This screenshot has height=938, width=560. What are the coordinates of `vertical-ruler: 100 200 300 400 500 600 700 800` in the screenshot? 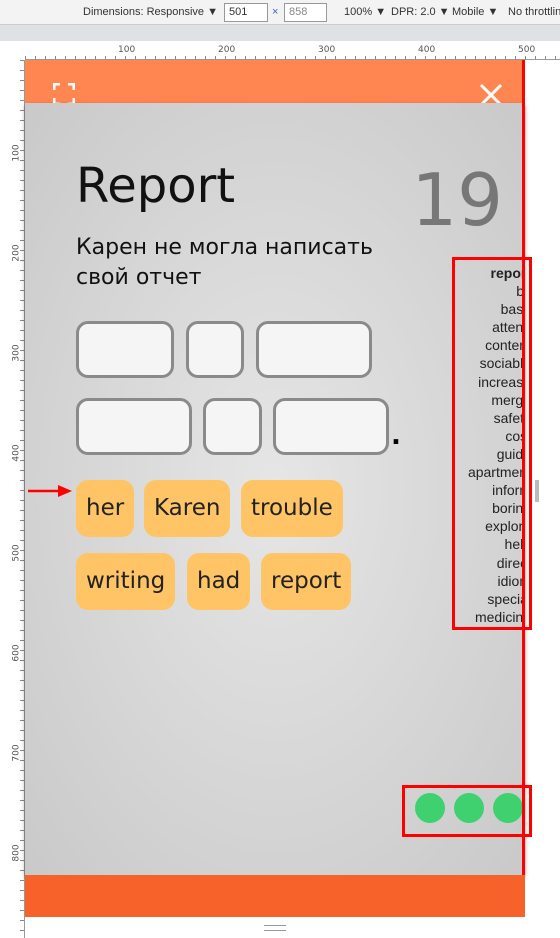 It's located at (12, 499).